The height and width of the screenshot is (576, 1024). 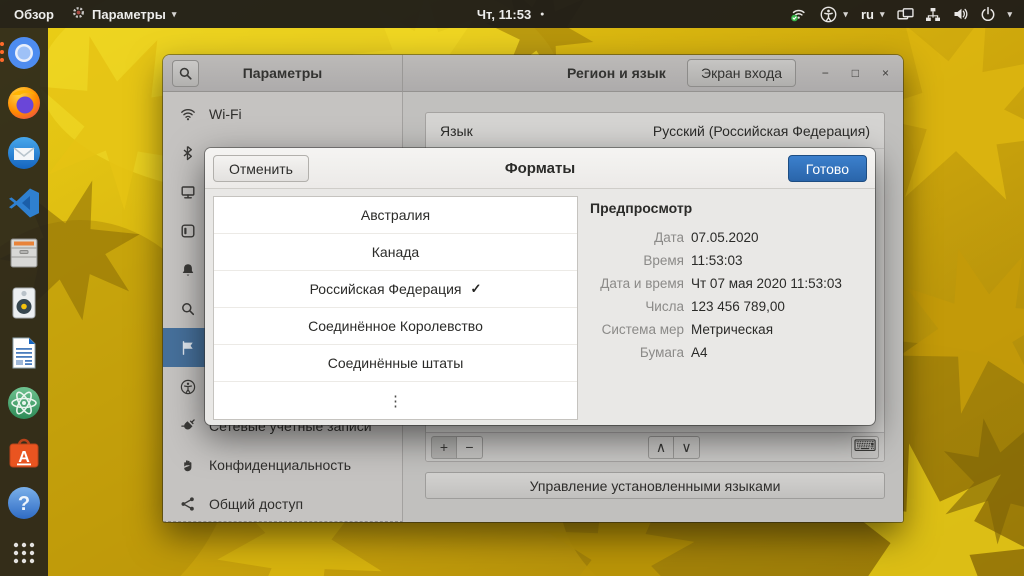 What do you see at coordinates (395, 289) in the screenshot?
I see `country-row-russian-federation: Российская Федерация ✓` at bounding box center [395, 289].